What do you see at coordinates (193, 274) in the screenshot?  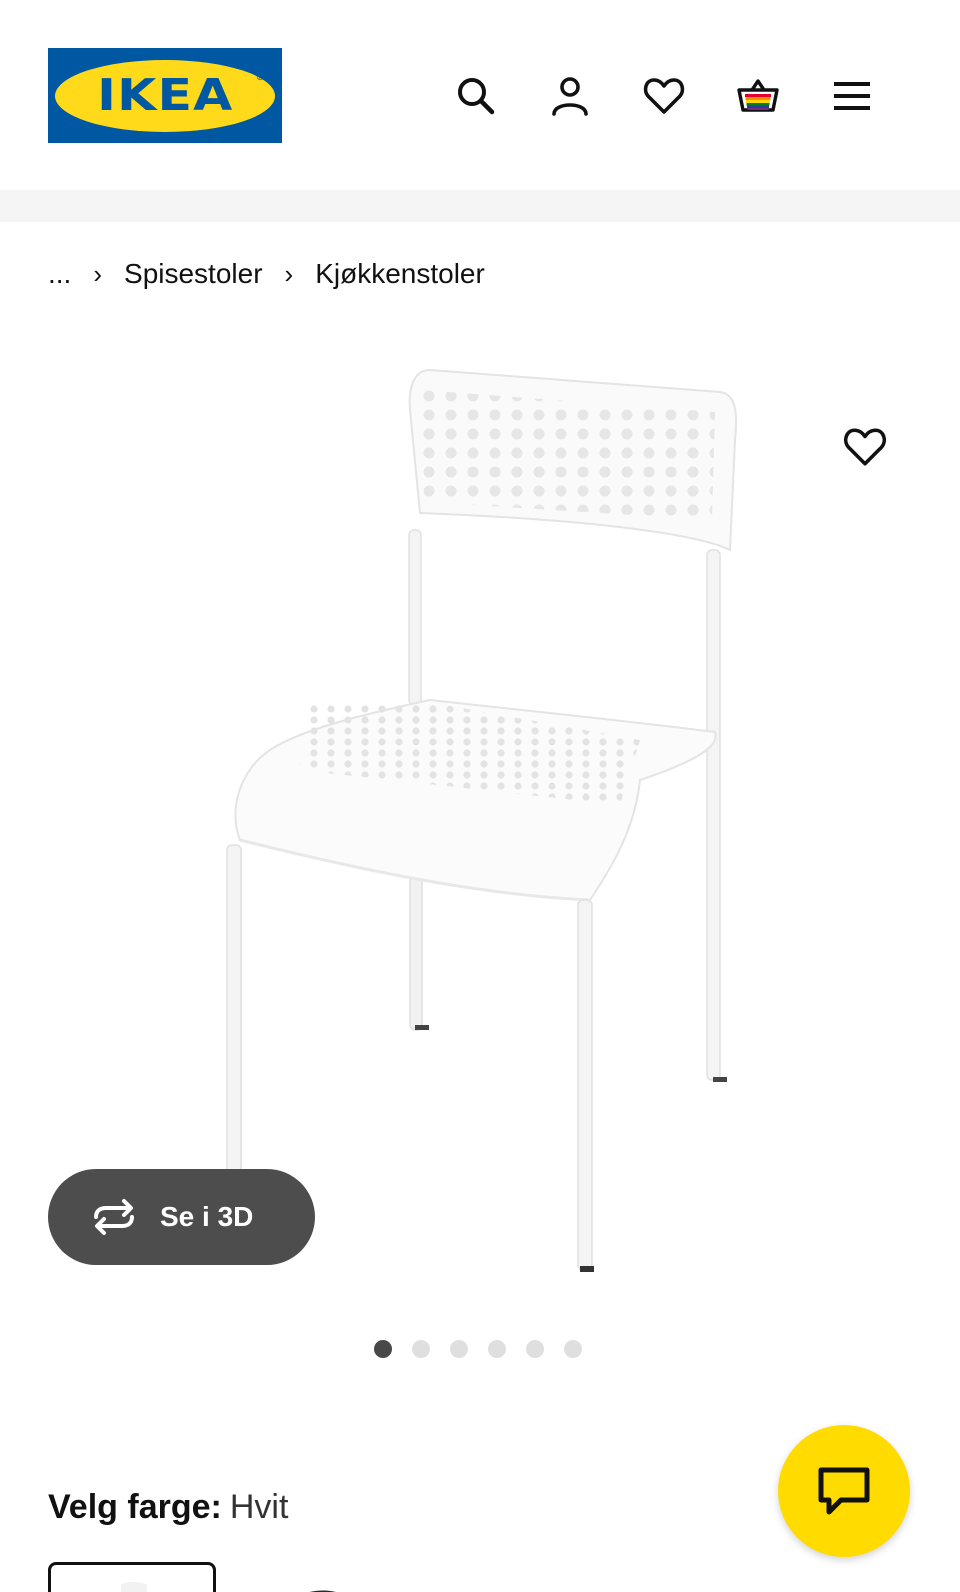 I see `breadcrumb-item-spisestoler: Spisestoler` at bounding box center [193, 274].